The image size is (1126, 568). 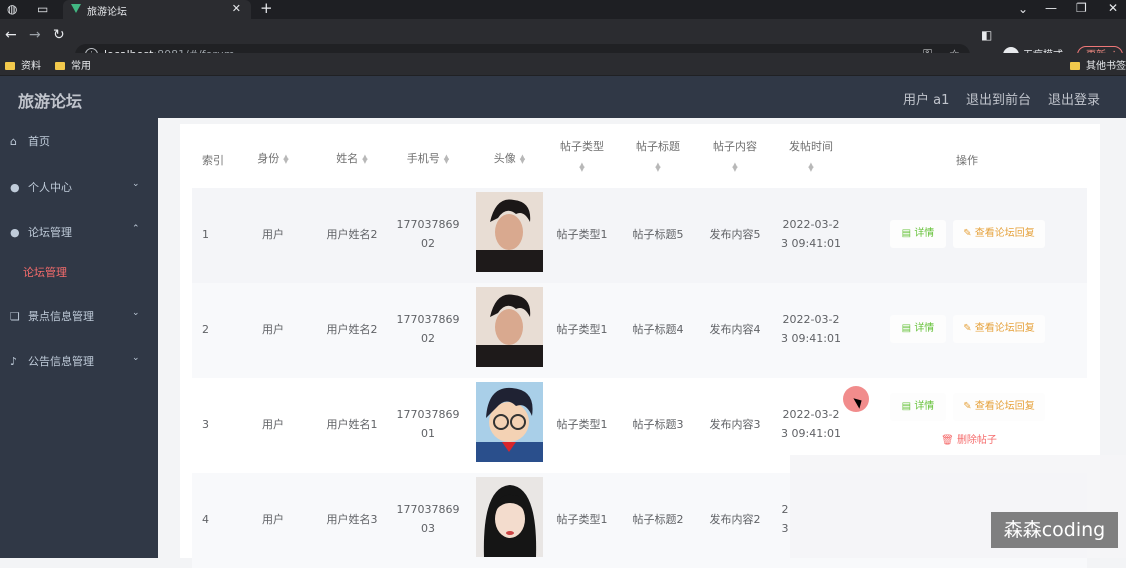 I want to click on sidebar-item-home: ⌂ 首页, so click(x=30, y=141).